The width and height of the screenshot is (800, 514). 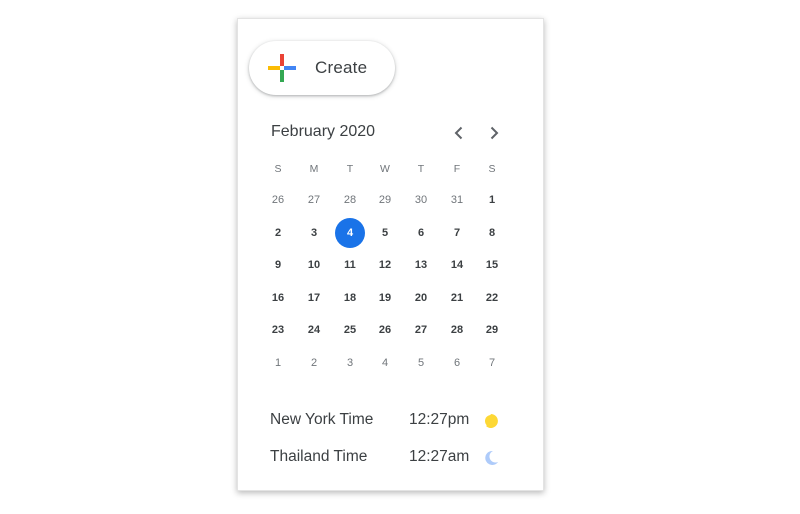 I want to click on timezone-time: 12:27am, so click(x=439, y=456).